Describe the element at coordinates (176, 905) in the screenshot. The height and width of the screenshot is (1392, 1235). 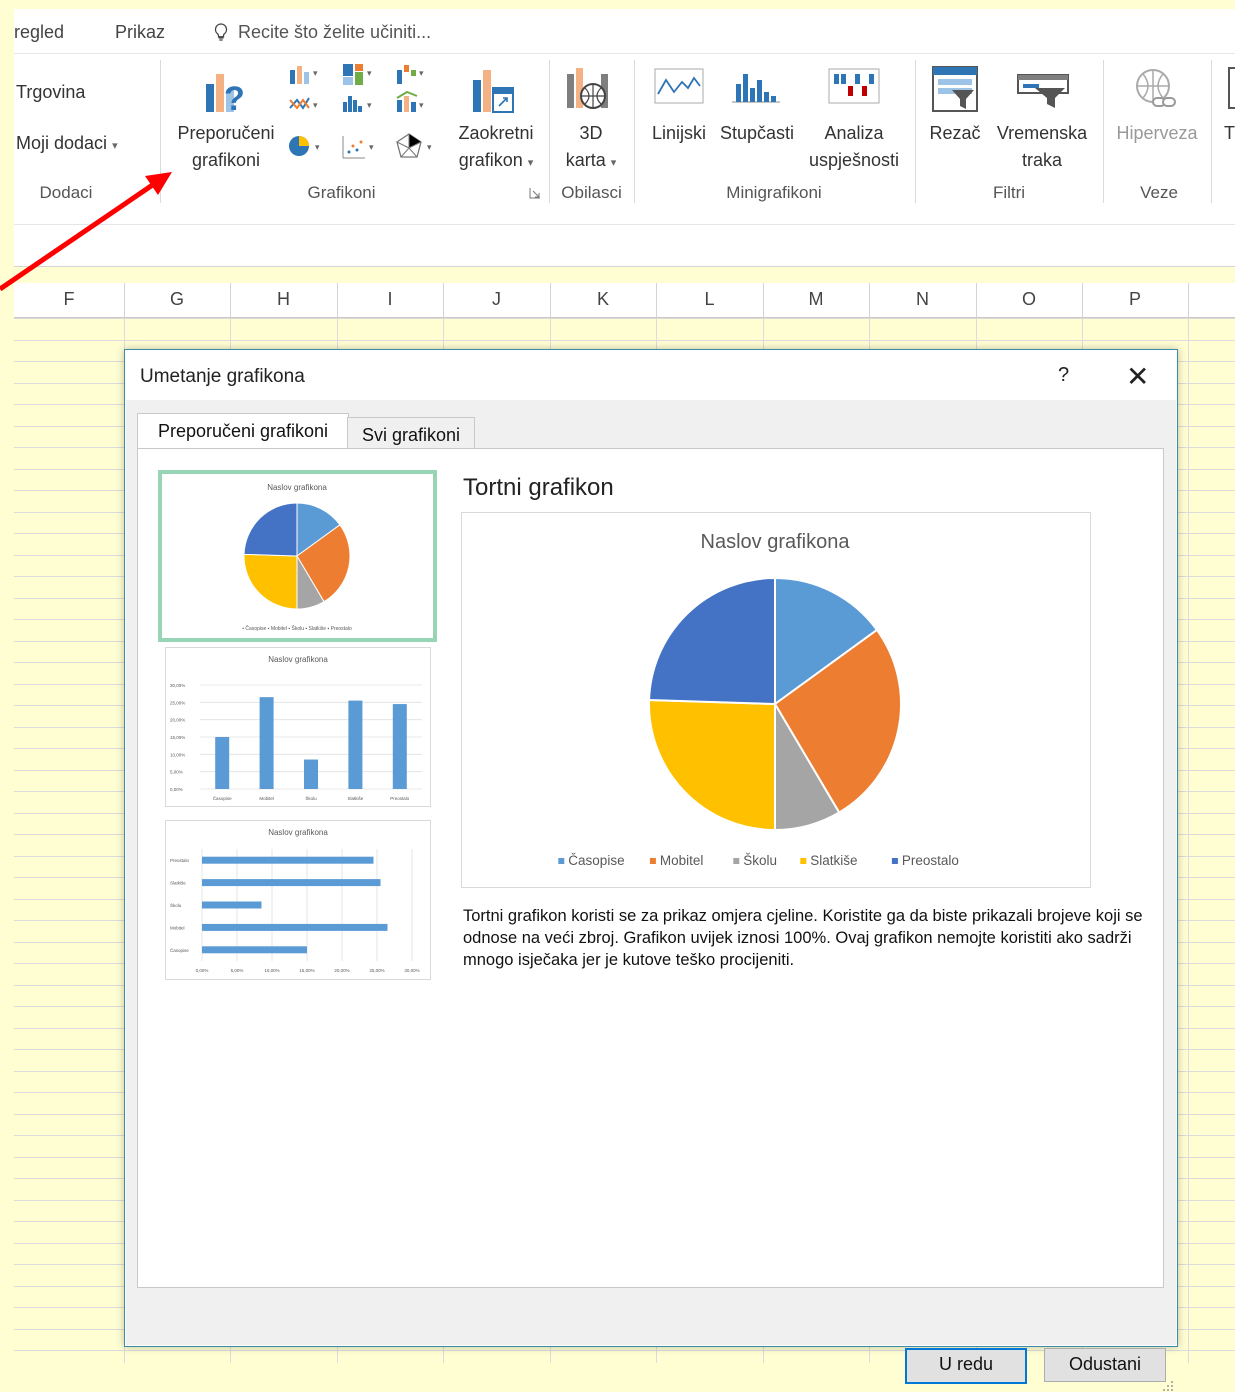
I see `thumbnail-bar-ylabel-3: Školu` at that location.